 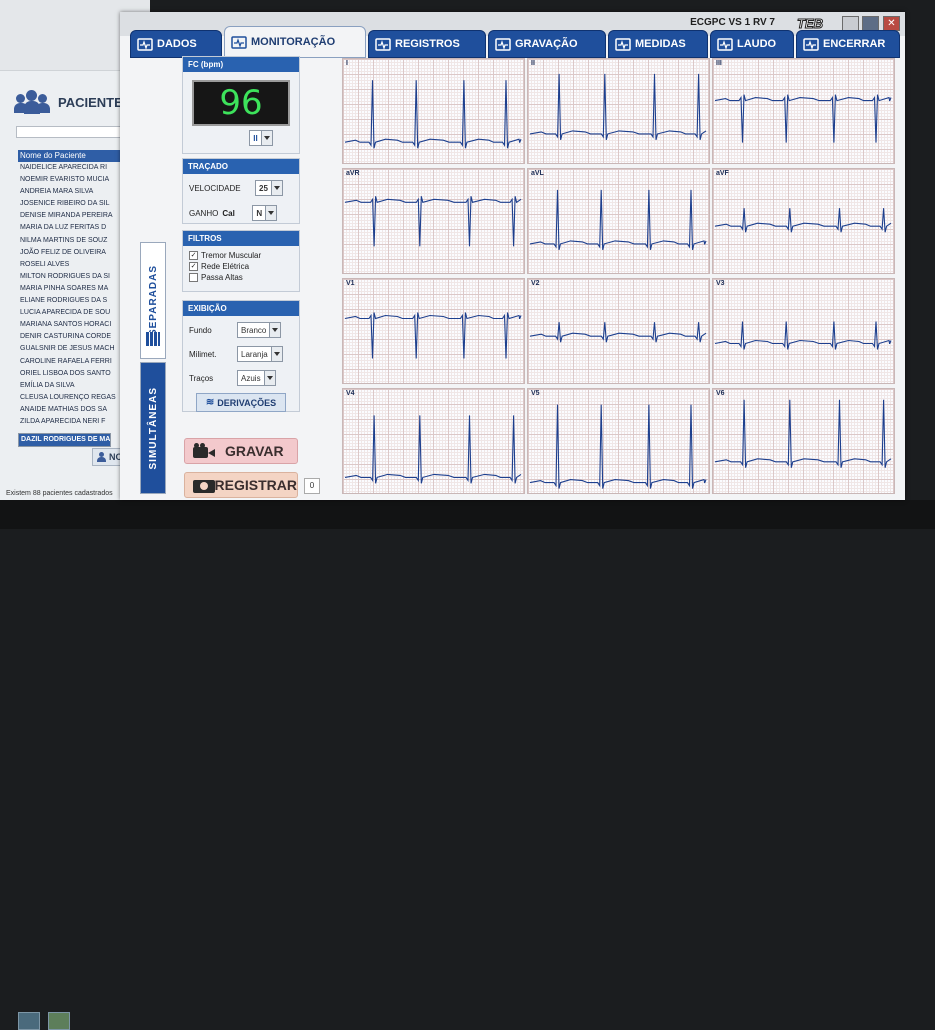 I want to click on patient-row: JOSENICE RIBEIRO DA SIL, so click(x=76, y=204).